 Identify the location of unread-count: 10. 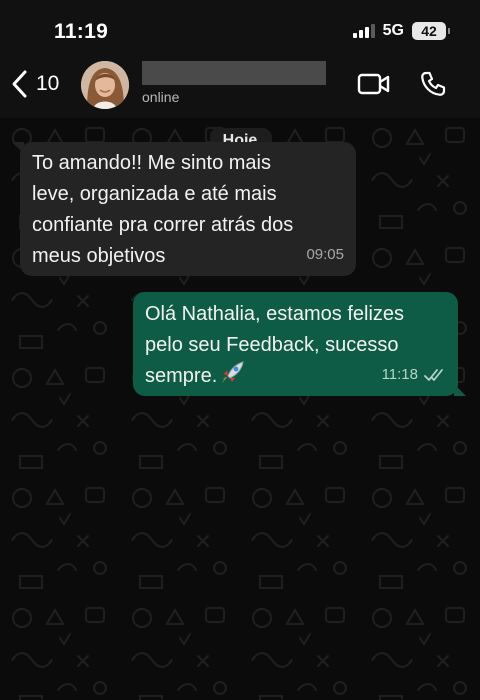
(48, 83).